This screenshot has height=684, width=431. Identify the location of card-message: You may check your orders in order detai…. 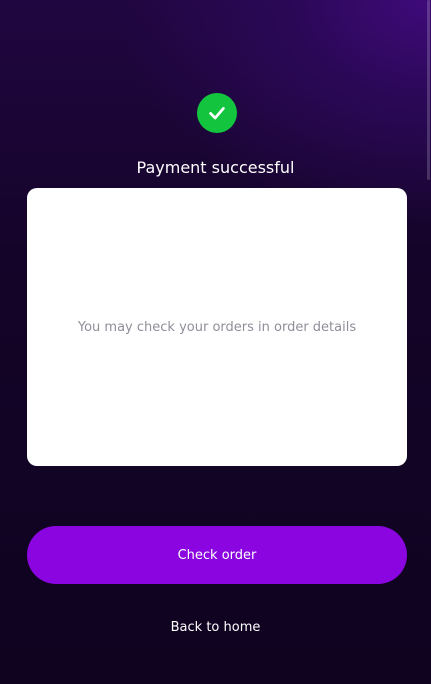
(217, 327).